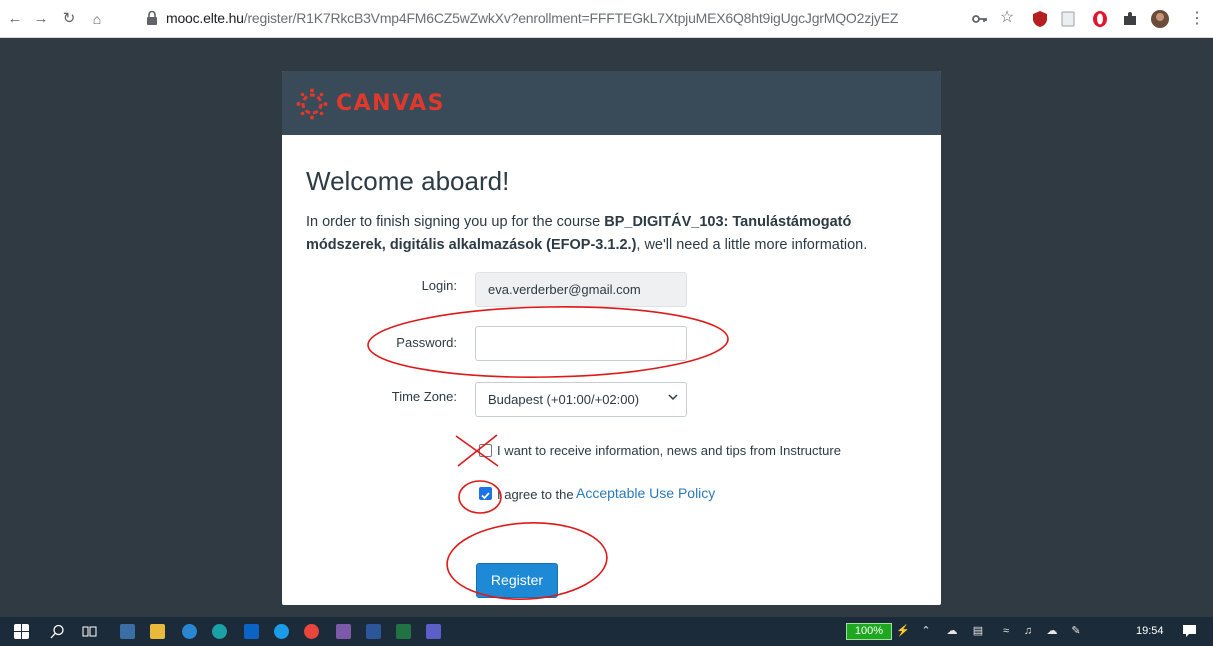  Describe the element at coordinates (312, 104) in the screenshot. I see `canvas-logo-icon` at that location.